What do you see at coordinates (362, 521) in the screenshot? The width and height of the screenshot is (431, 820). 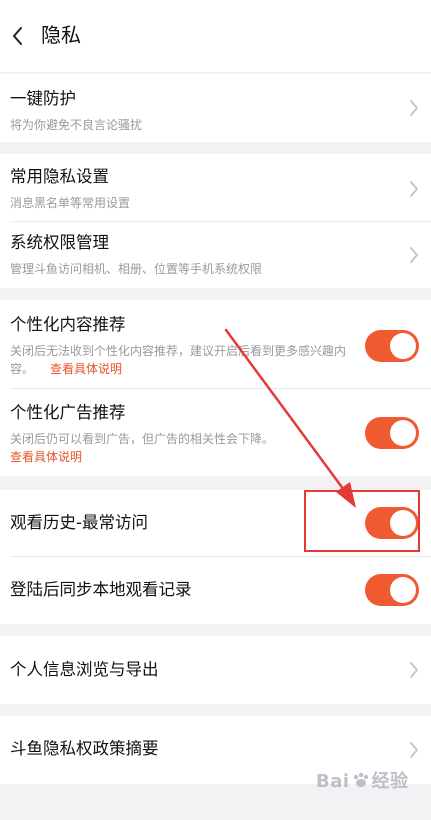 I see `annotation-highlight-box` at bounding box center [362, 521].